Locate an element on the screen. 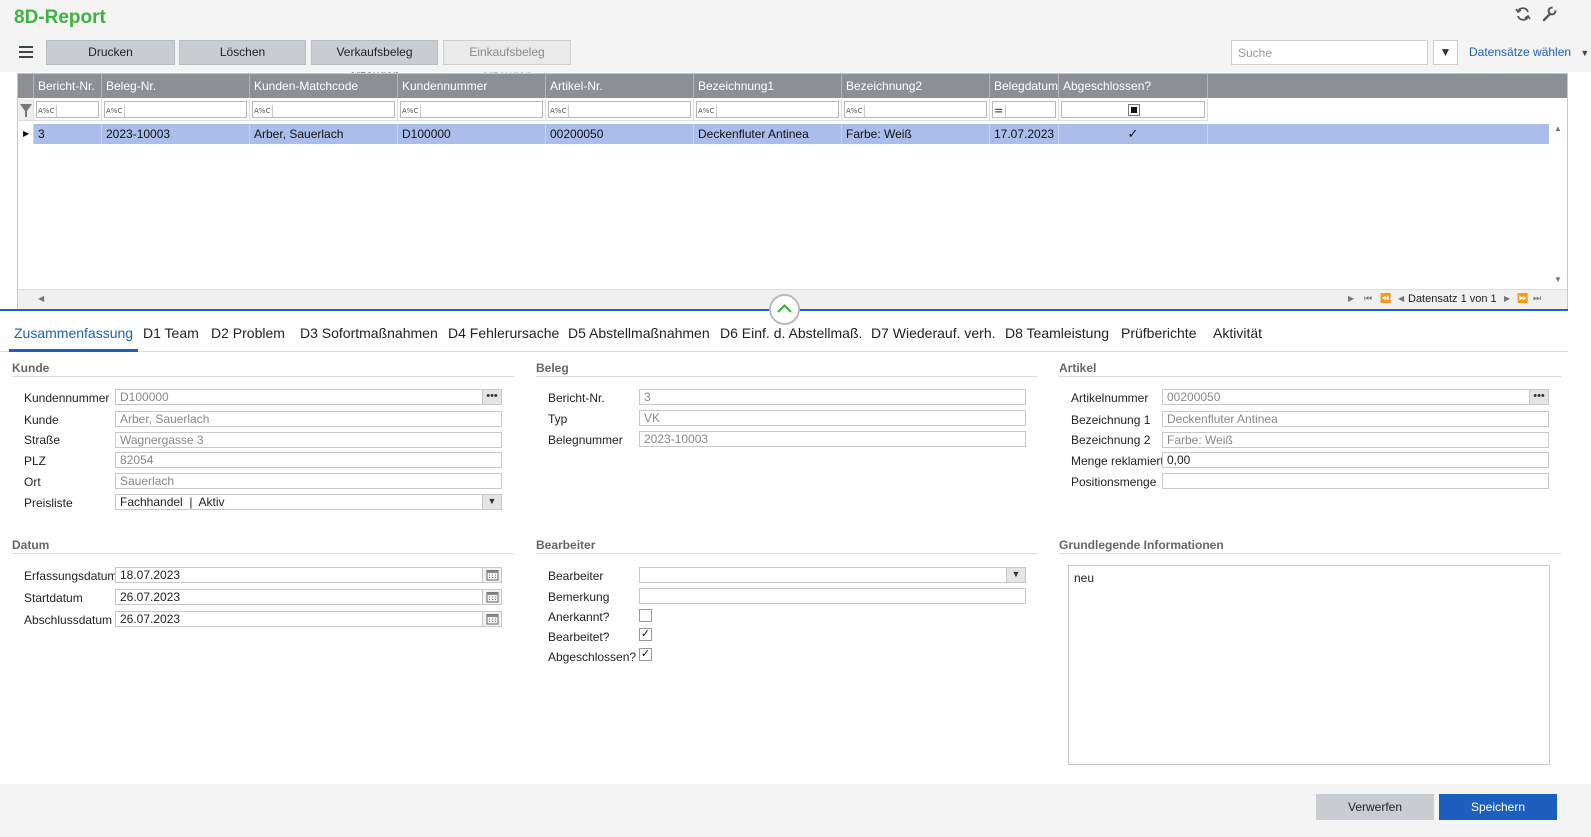  filter-cell: = is located at coordinates (1024, 110).